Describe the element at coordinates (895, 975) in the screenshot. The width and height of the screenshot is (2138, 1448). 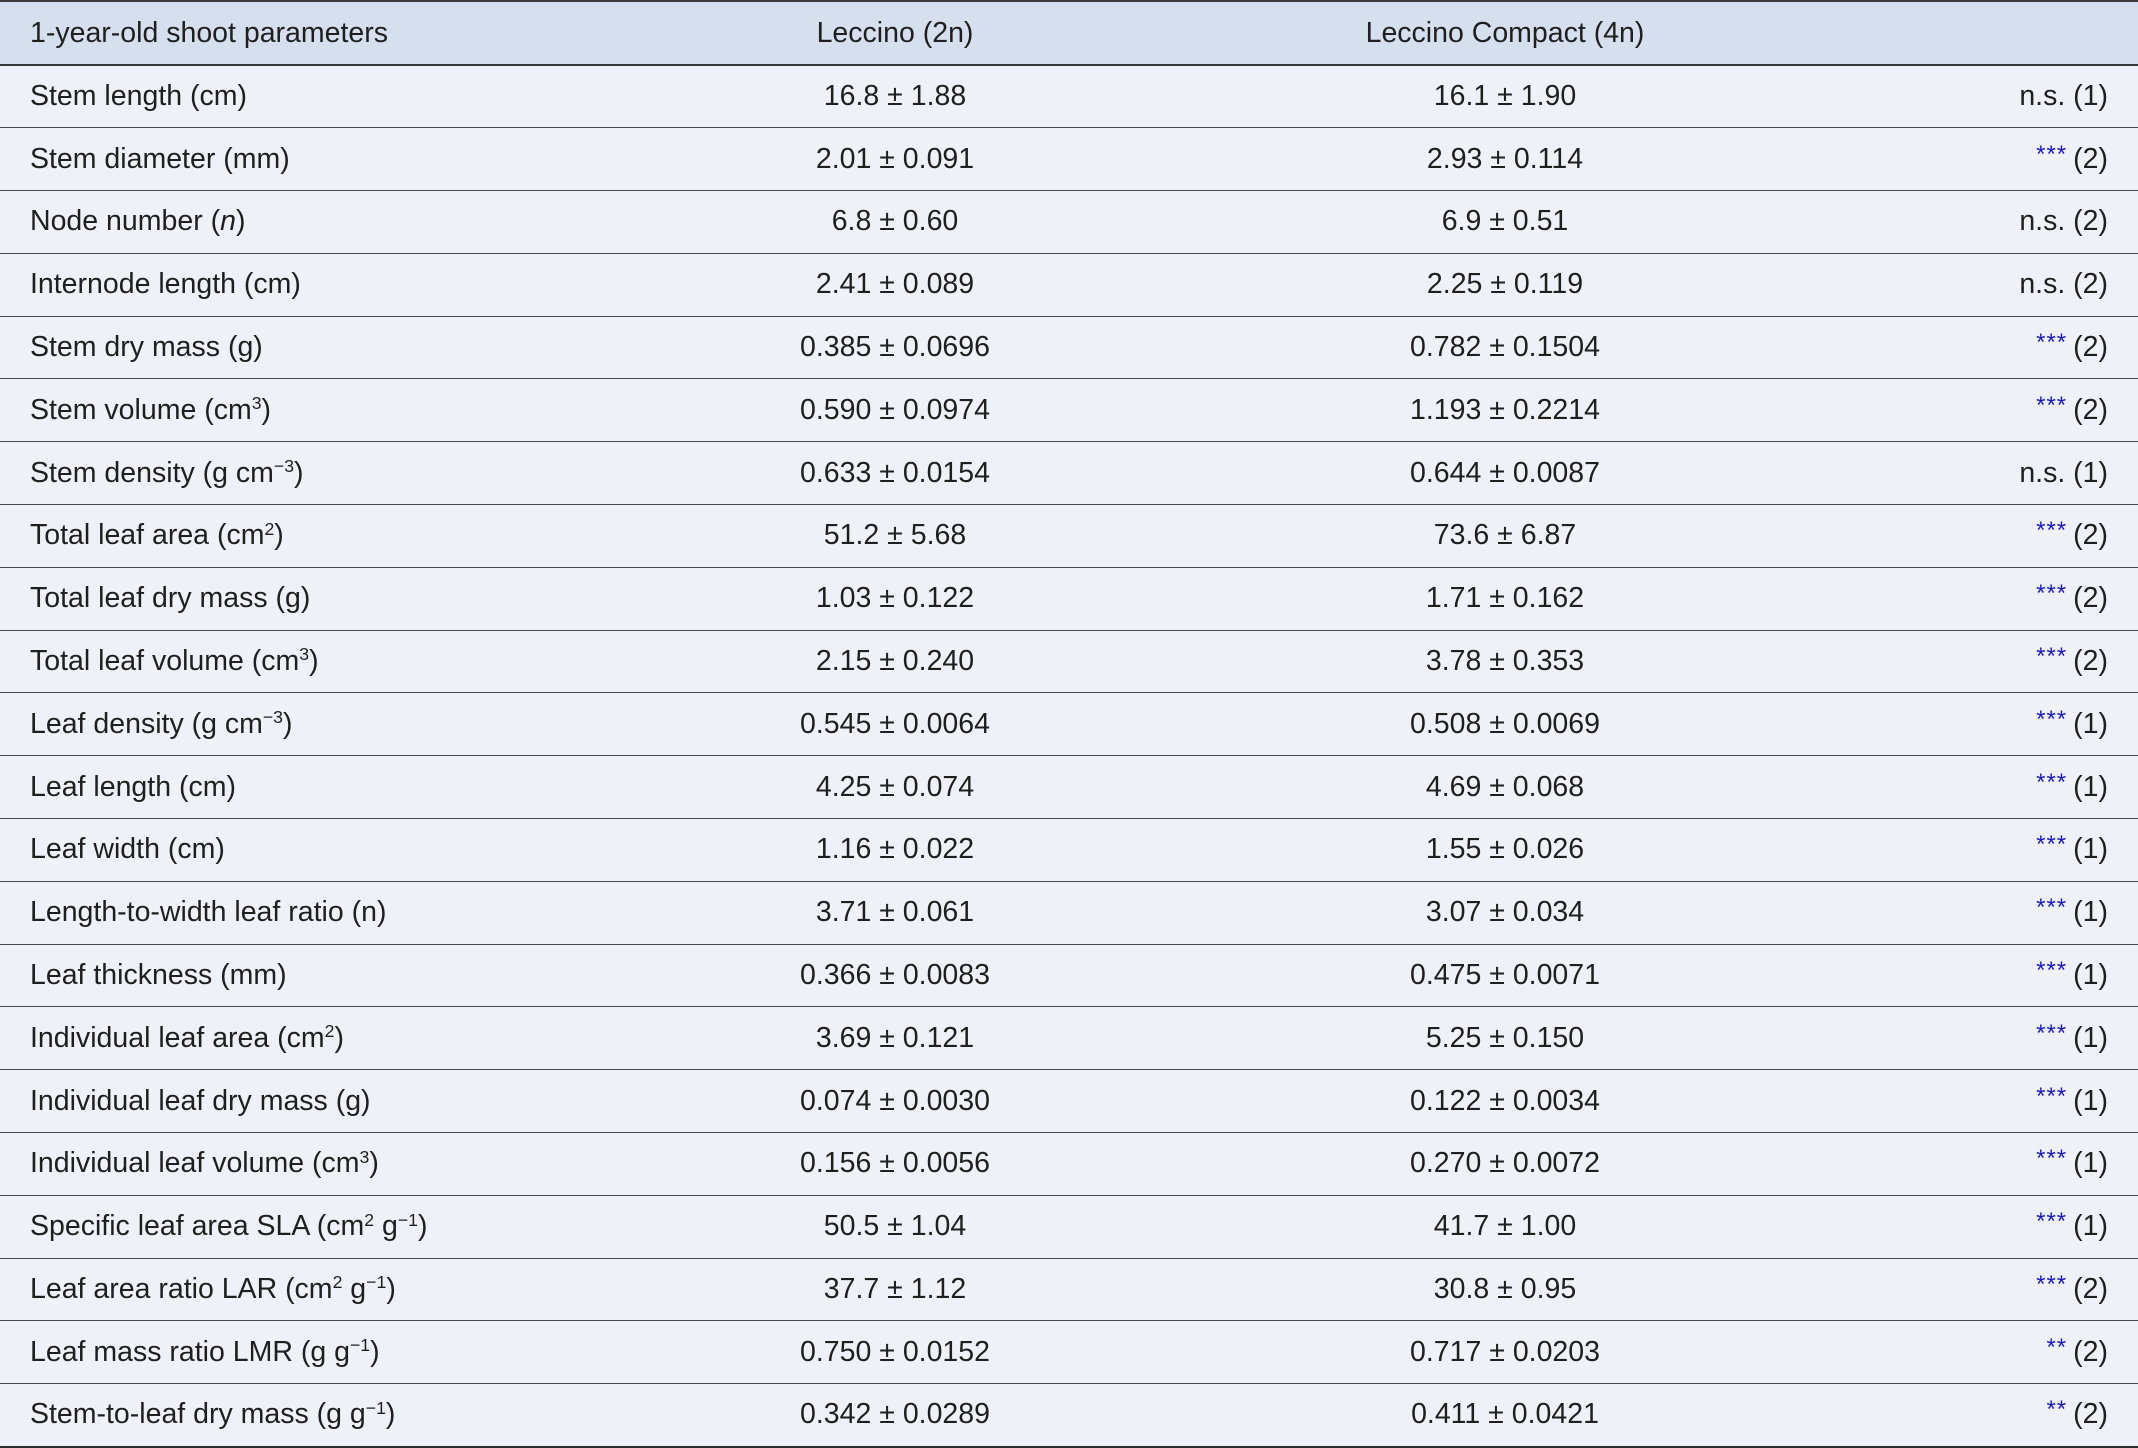
I see `value-leccino-2n: 0.366 ± 0.0083` at that location.